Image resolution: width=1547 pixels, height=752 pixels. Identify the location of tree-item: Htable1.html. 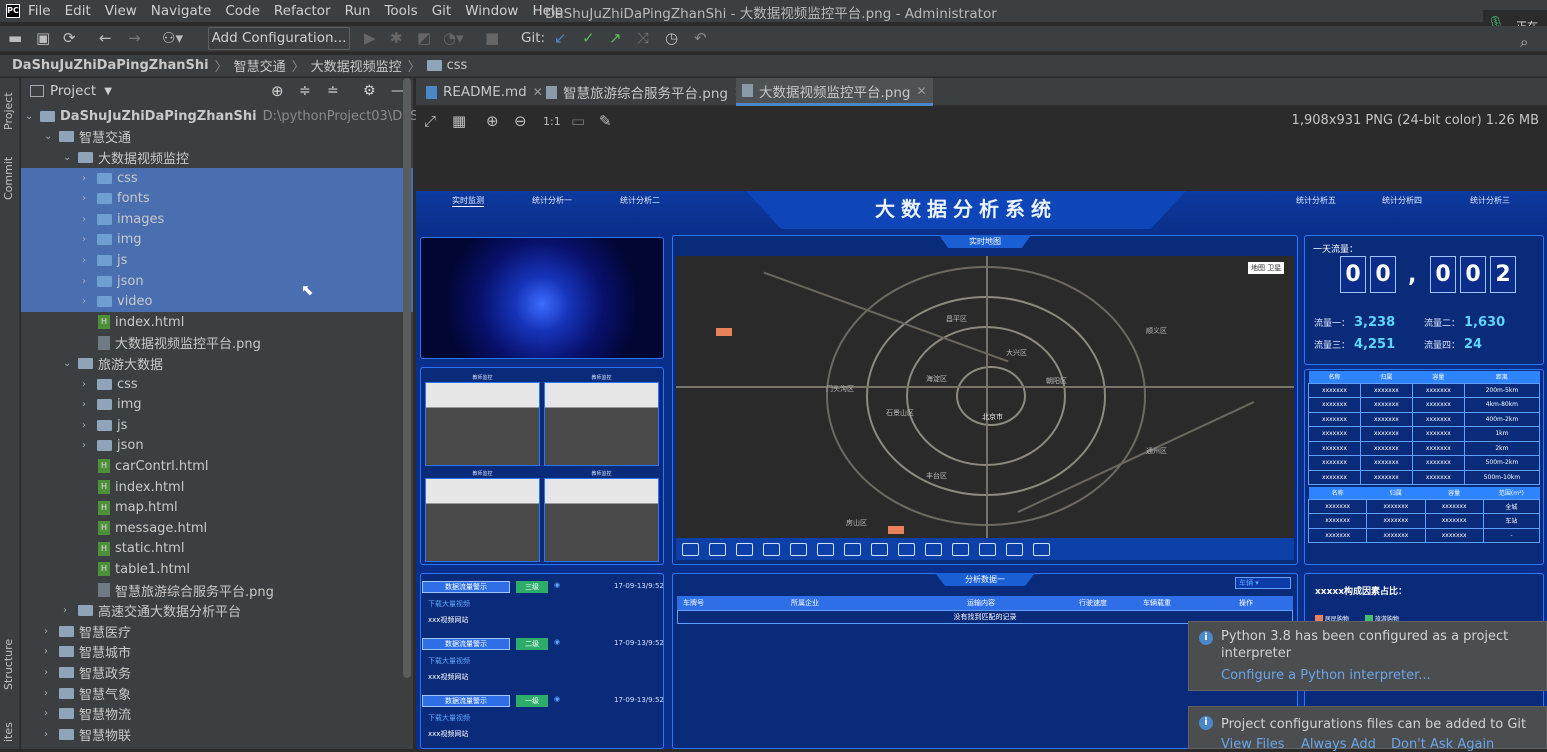
(105, 569).